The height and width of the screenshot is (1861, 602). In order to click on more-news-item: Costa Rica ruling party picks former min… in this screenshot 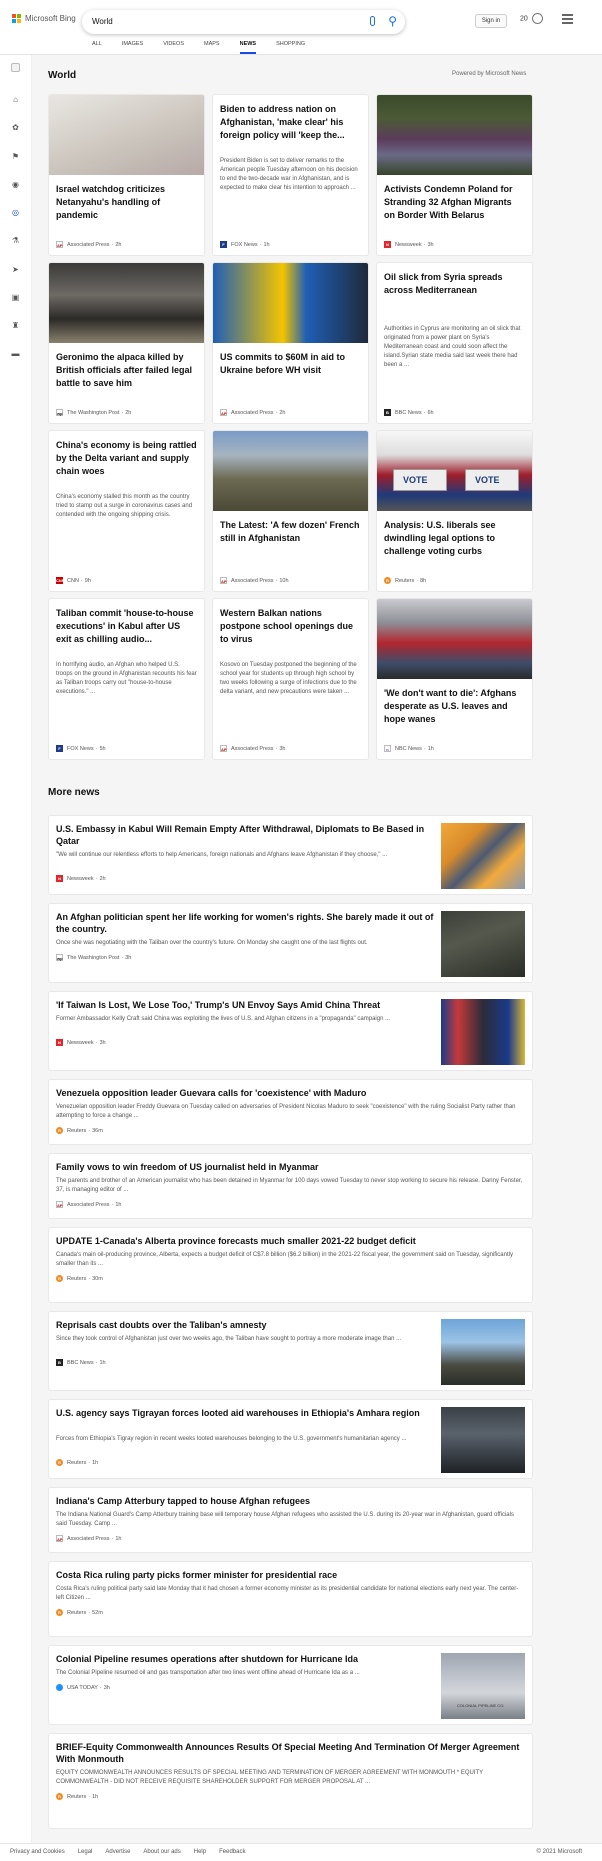, I will do `click(290, 1599)`.